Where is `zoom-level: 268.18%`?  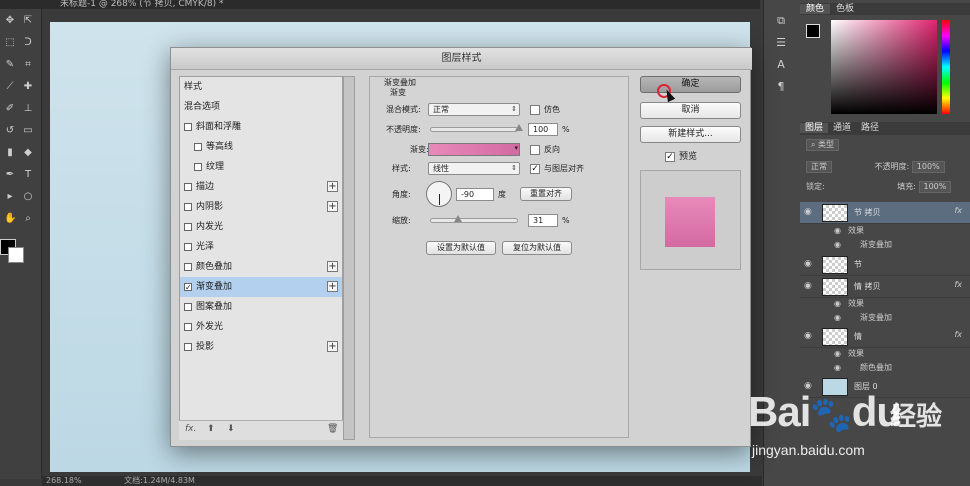
zoom-level: 268.18% is located at coordinates (64, 480).